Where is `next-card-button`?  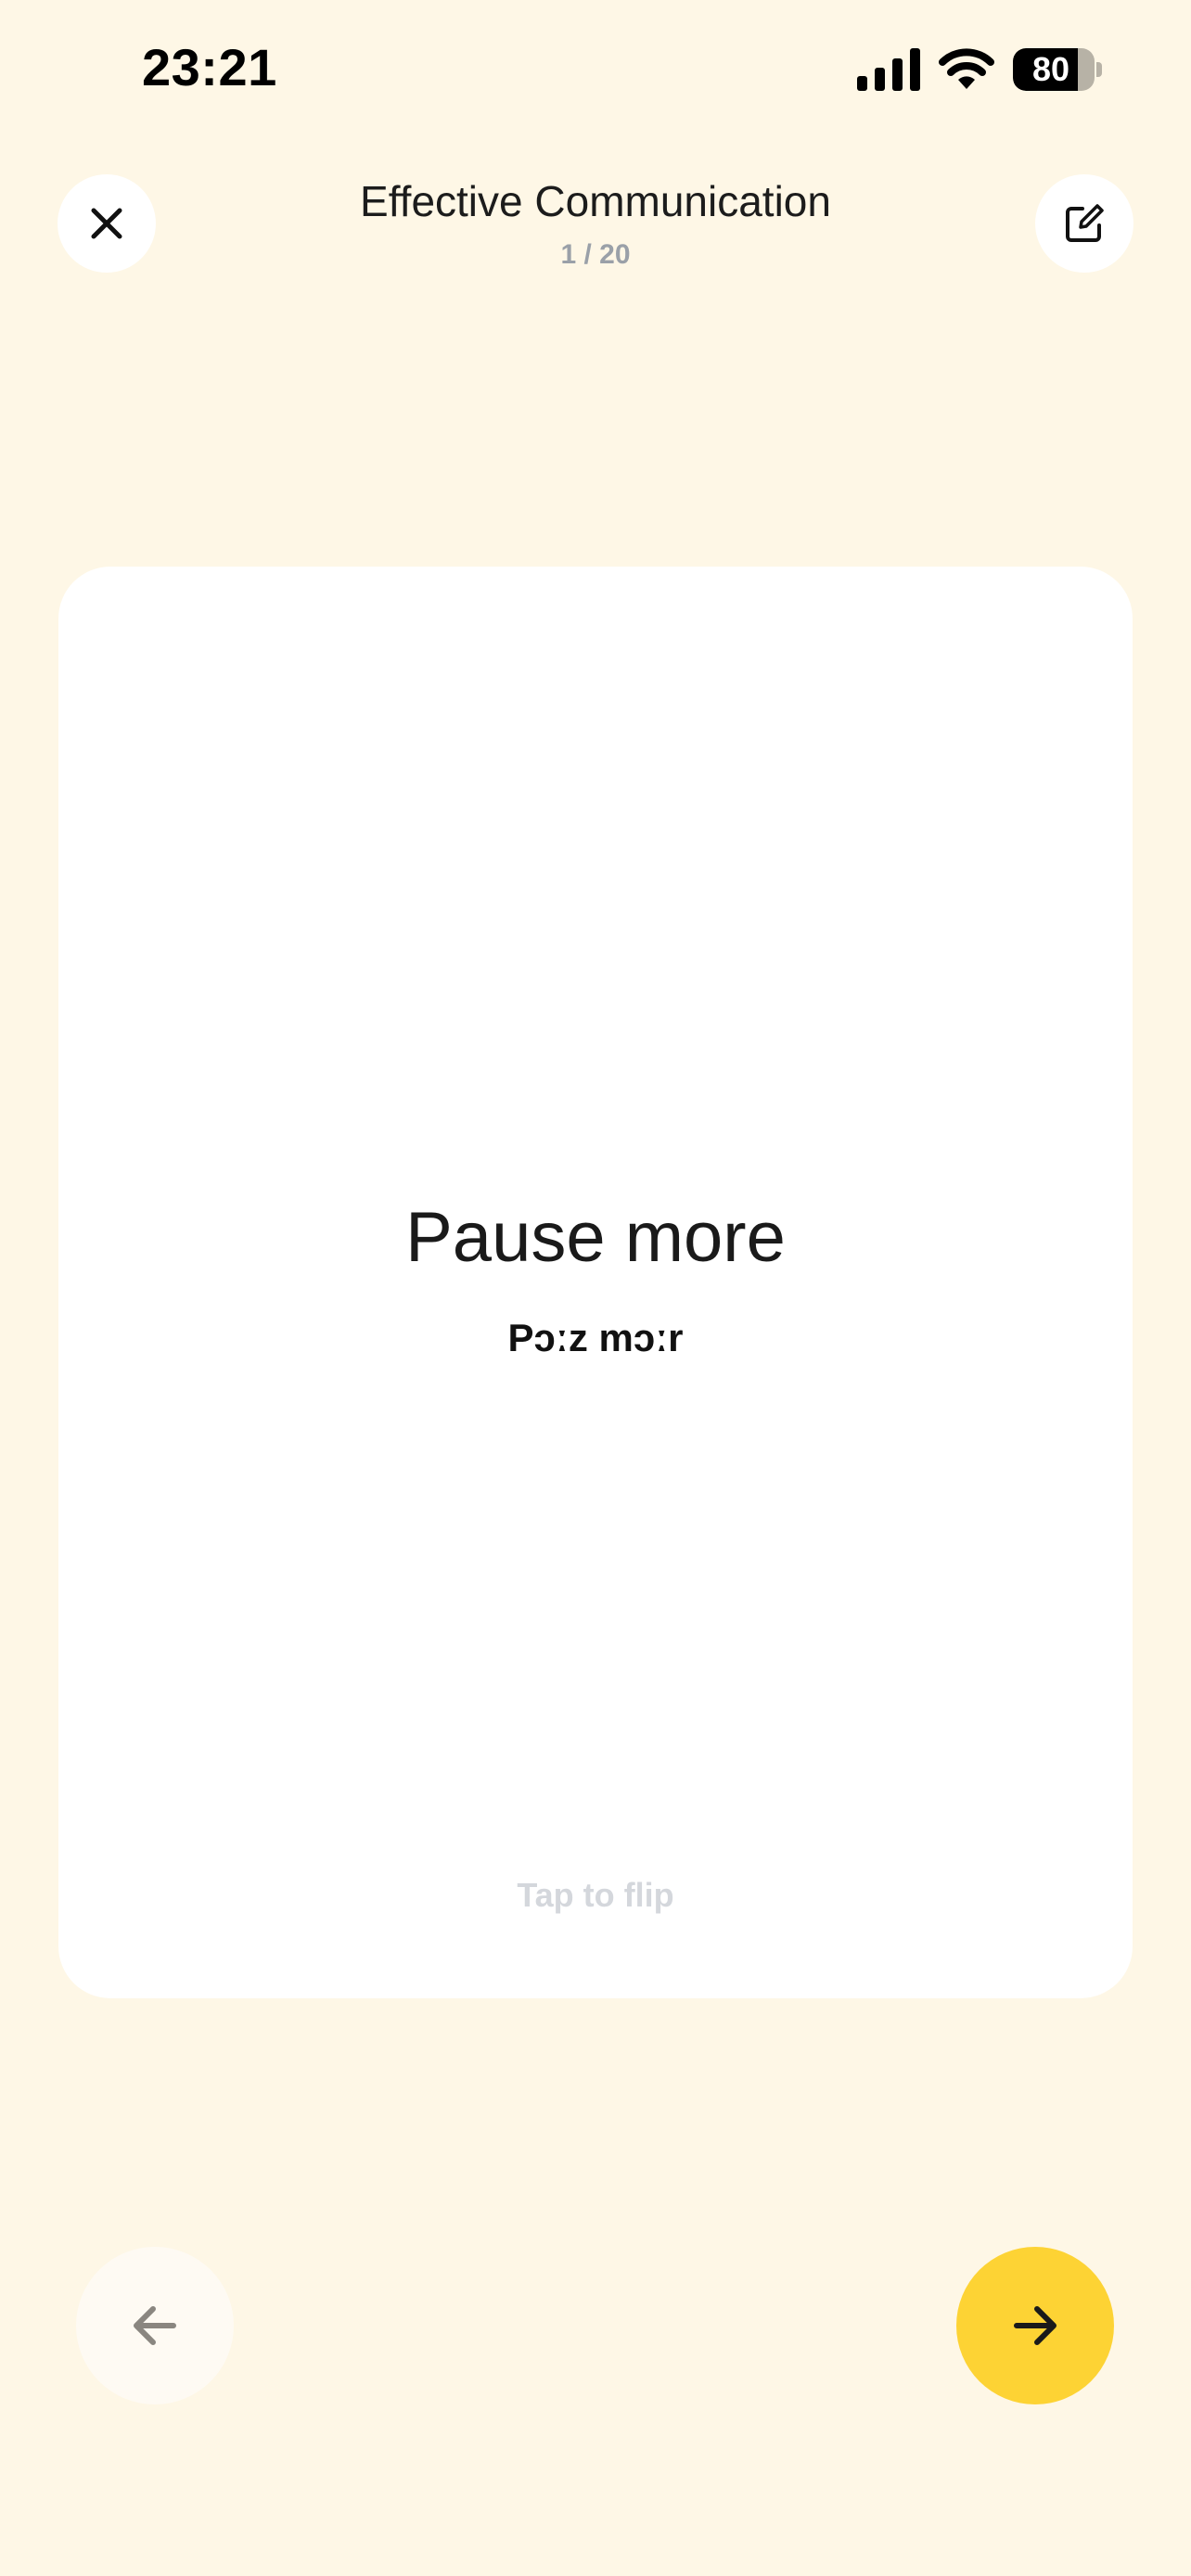 next-card-button is located at coordinates (1035, 2326).